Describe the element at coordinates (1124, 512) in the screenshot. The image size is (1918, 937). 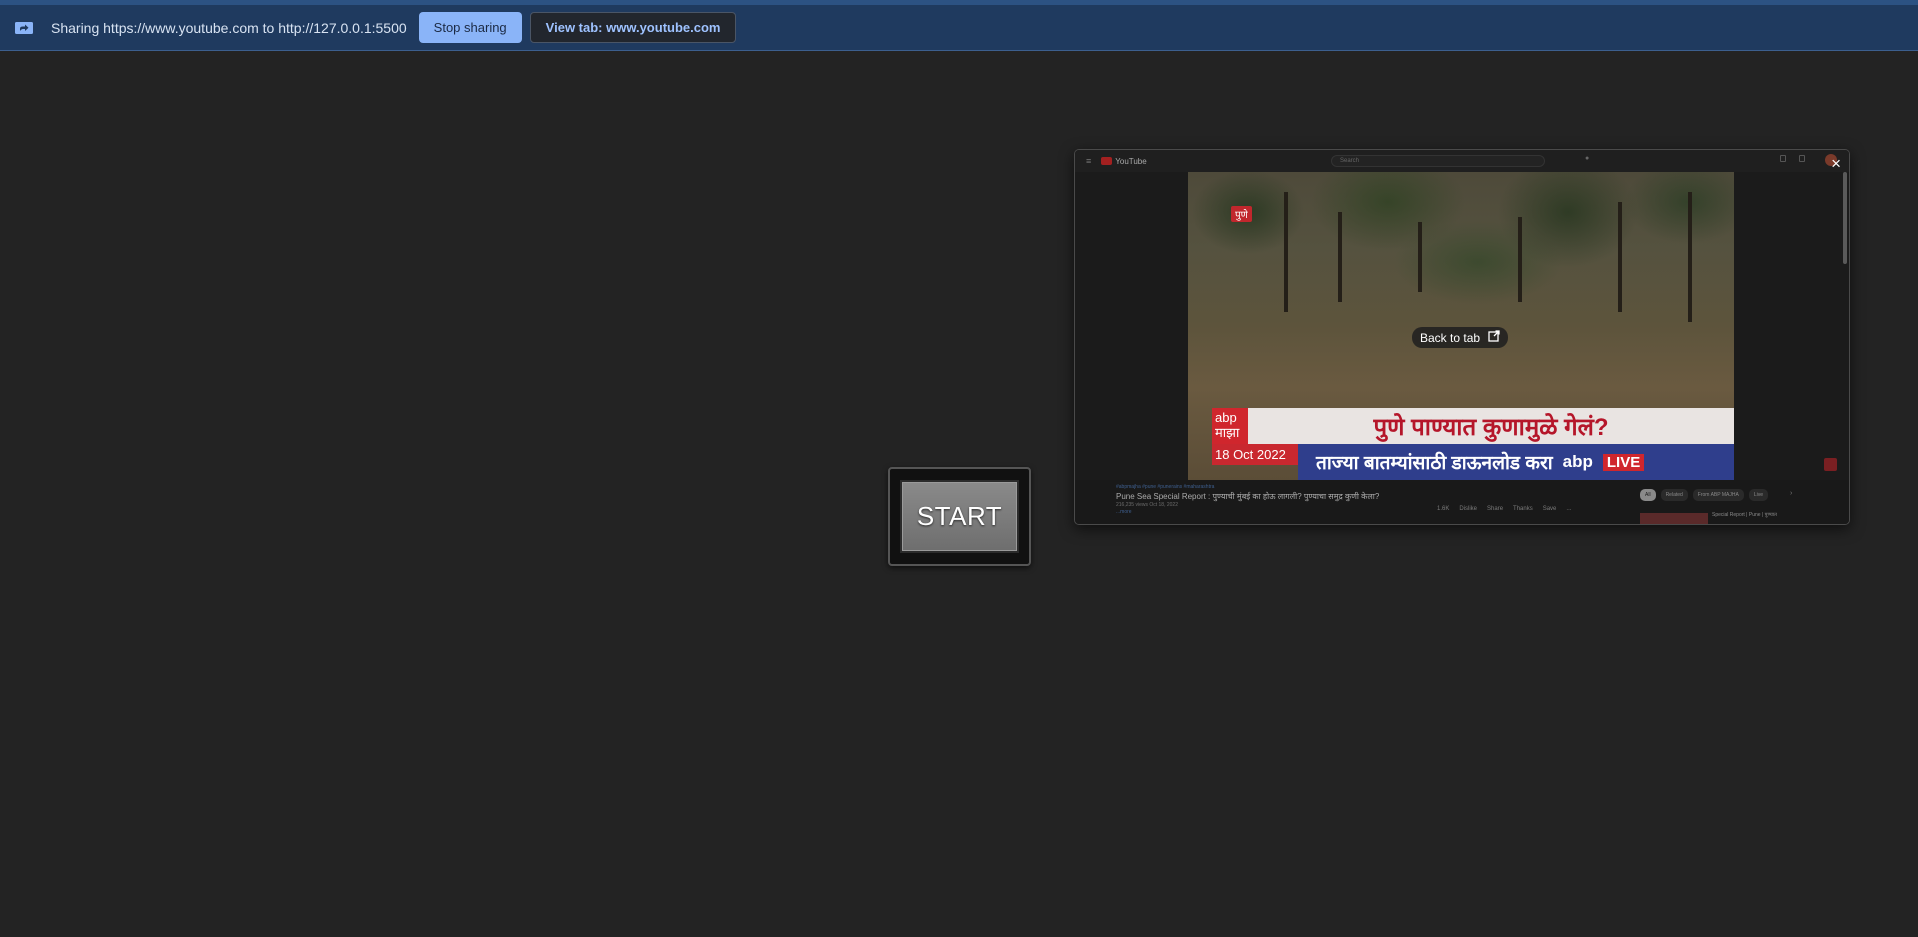
I see `video-description: ...more` at that location.